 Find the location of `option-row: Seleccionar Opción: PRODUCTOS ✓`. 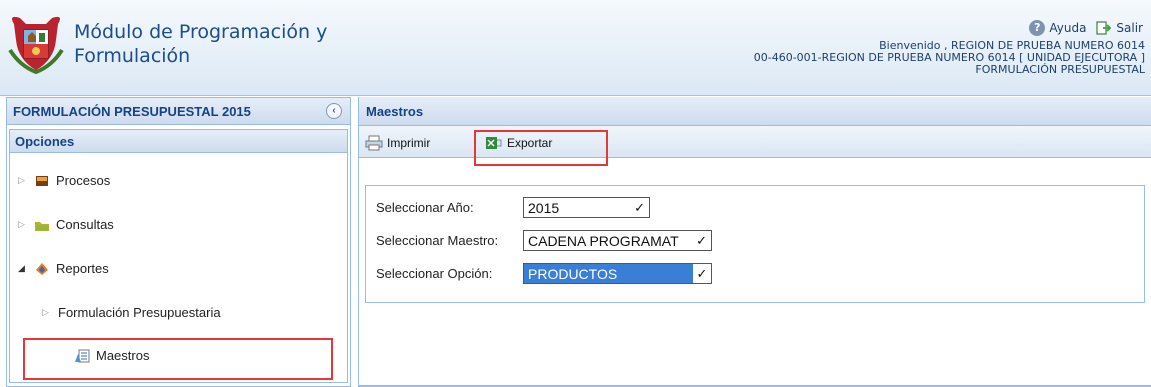

option-row: Seleccionar Opción: PRODUCTOS ✓ is located at coordinates (544, 273).